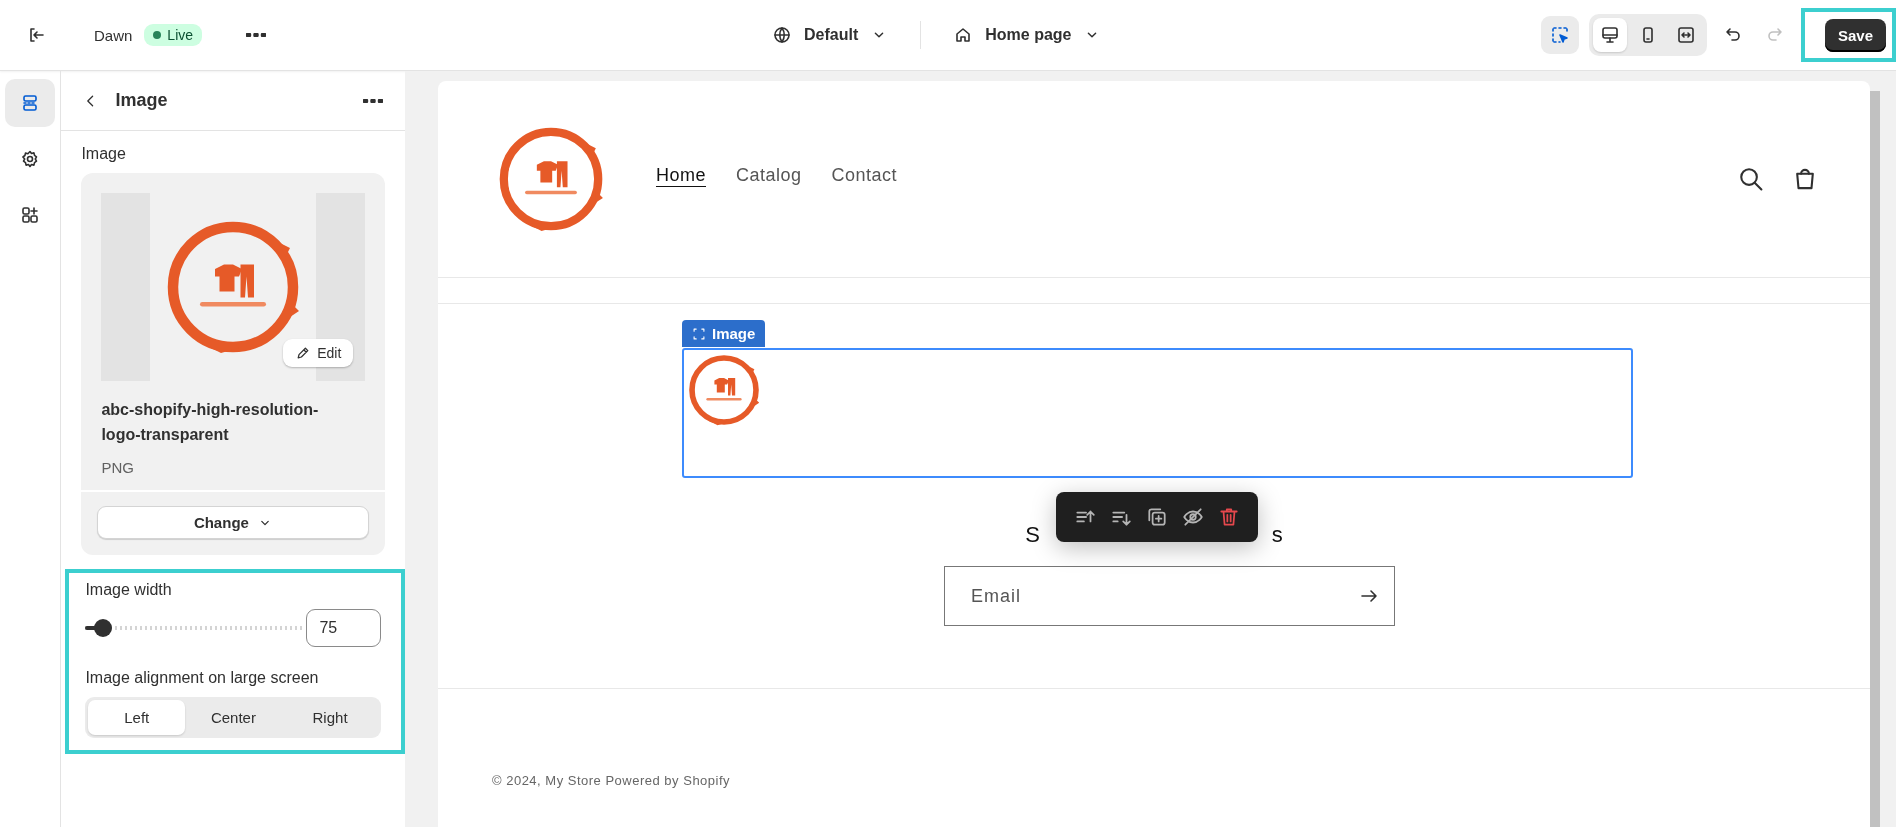  I want to click on alignment-option: Center, so click(233, 717).